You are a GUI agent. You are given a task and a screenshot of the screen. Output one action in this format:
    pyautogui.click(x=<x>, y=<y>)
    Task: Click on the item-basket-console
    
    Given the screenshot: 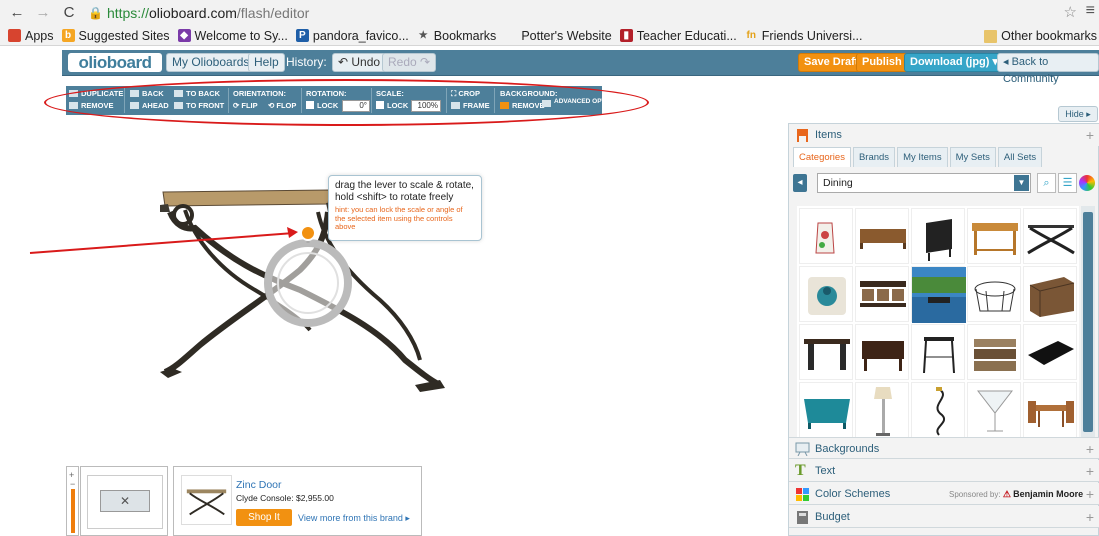 What is the action you would take?
    pyautogui.click(x=882, y=294)
    